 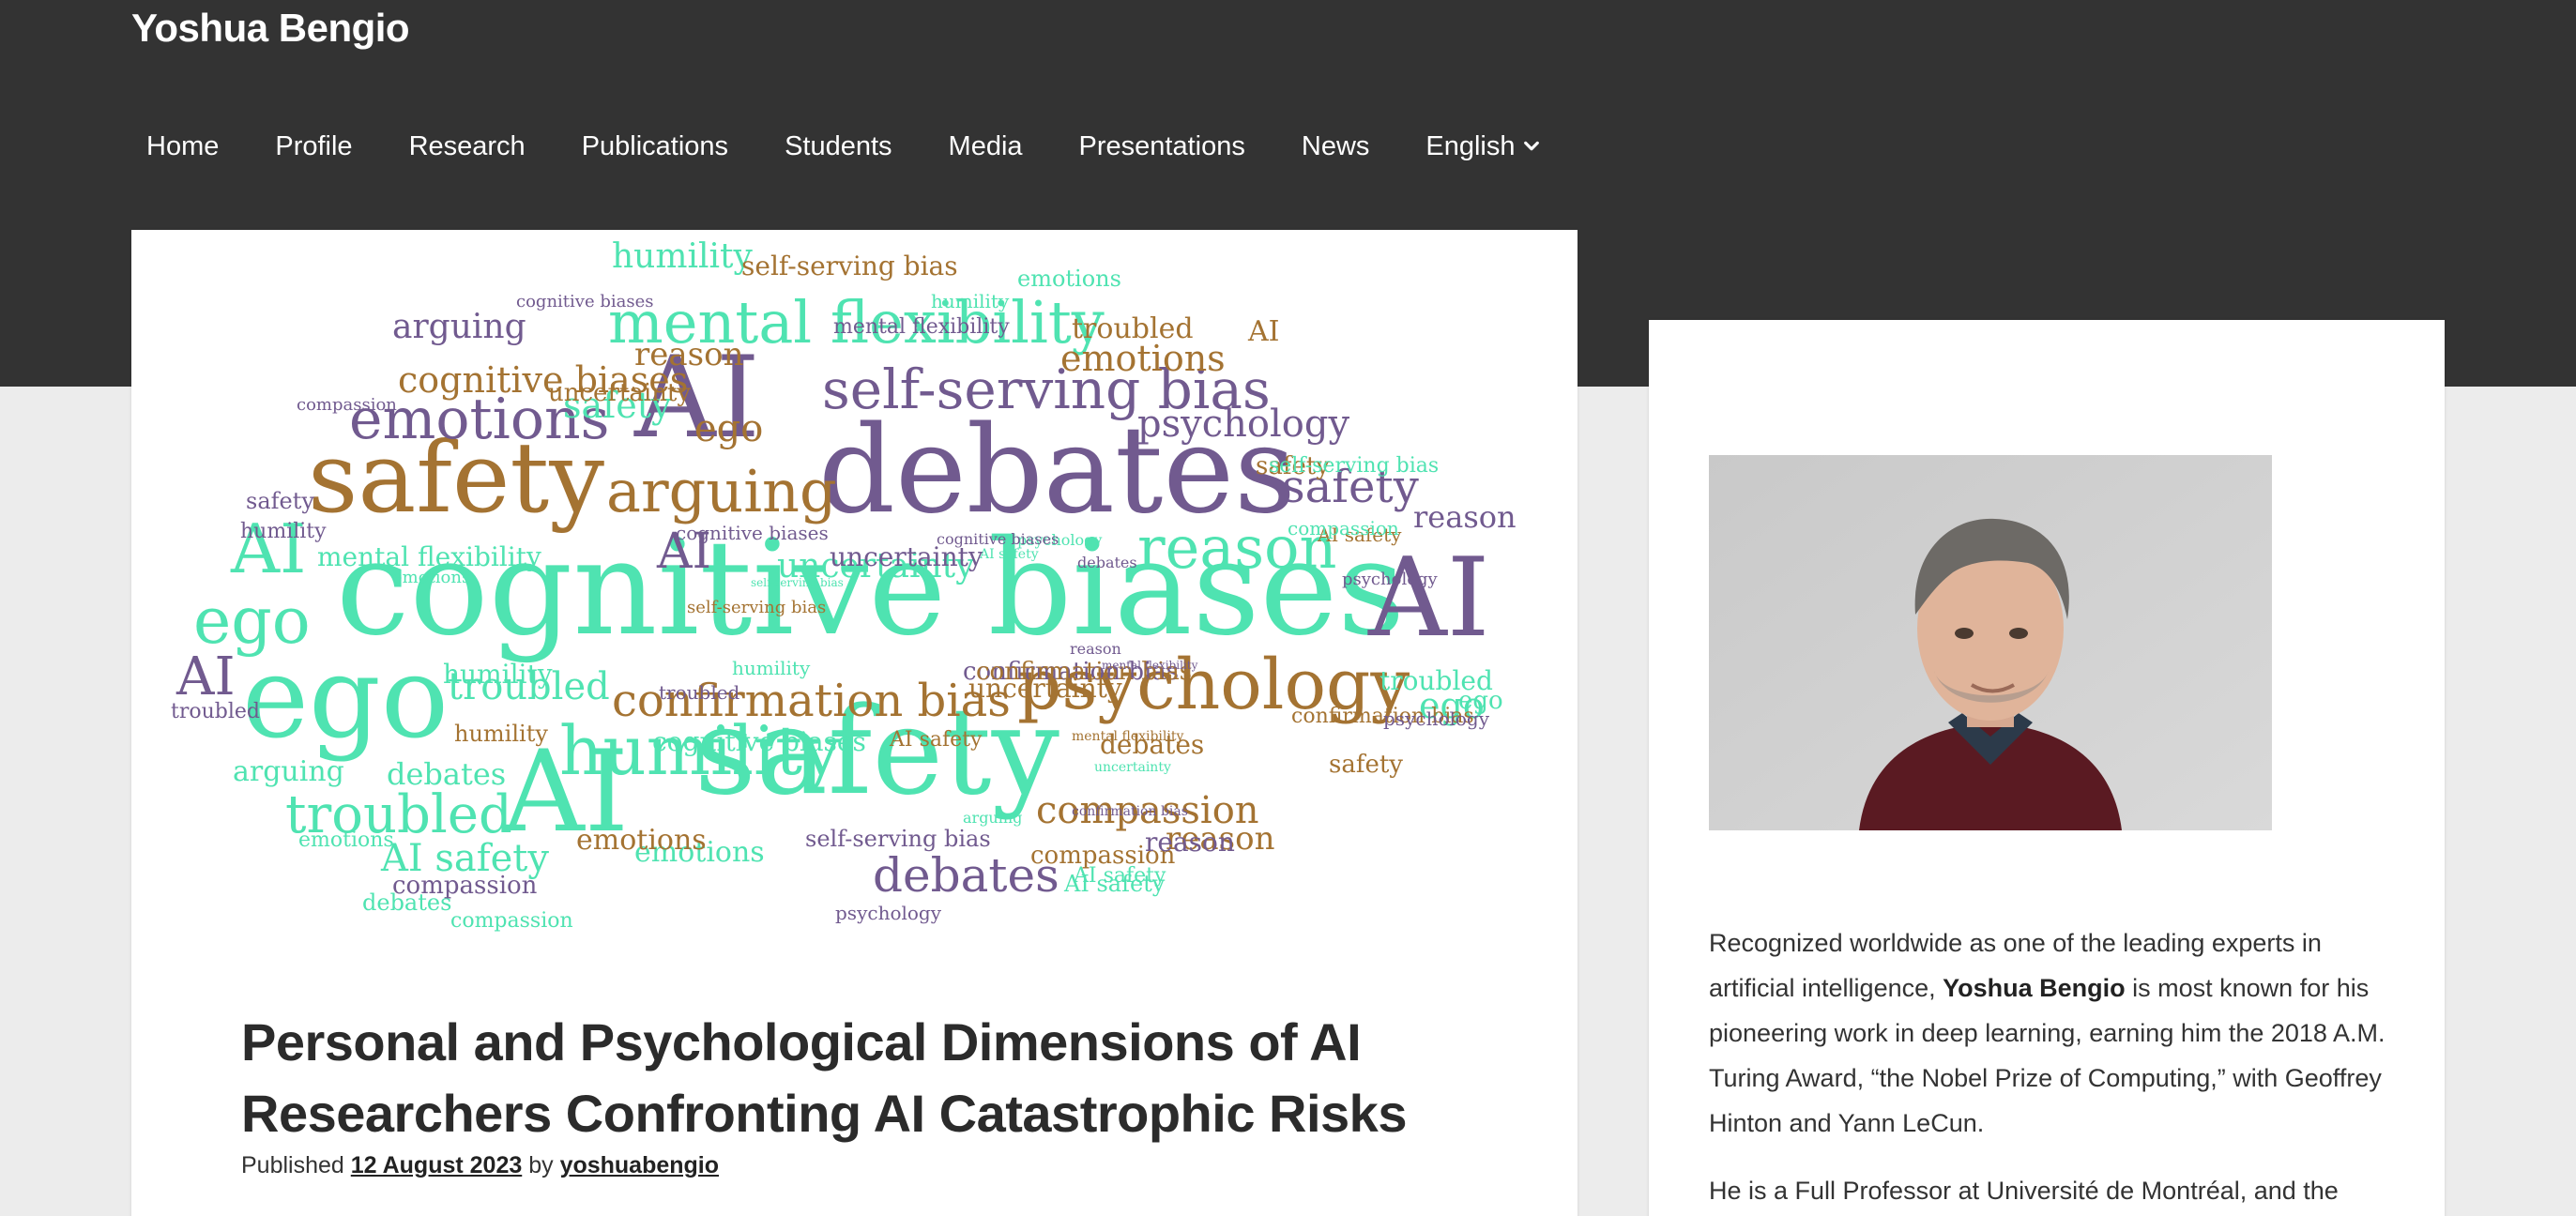 What do you see at coordinates (728, 429) in the screenshot?
I see `wordcloud-word: ego` at bounding box center [728, 429].